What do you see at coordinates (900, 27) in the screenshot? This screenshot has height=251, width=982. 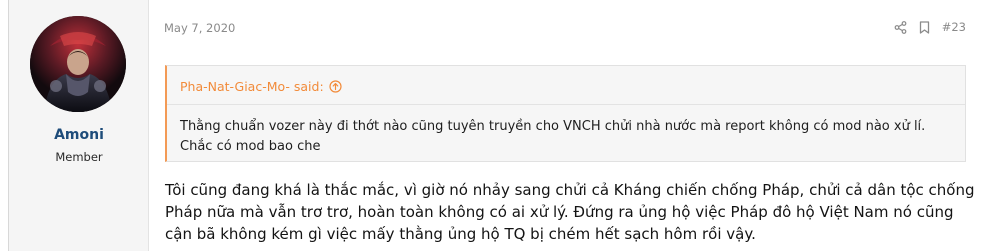 I see `share-icon` at bounding box center [900, 27].